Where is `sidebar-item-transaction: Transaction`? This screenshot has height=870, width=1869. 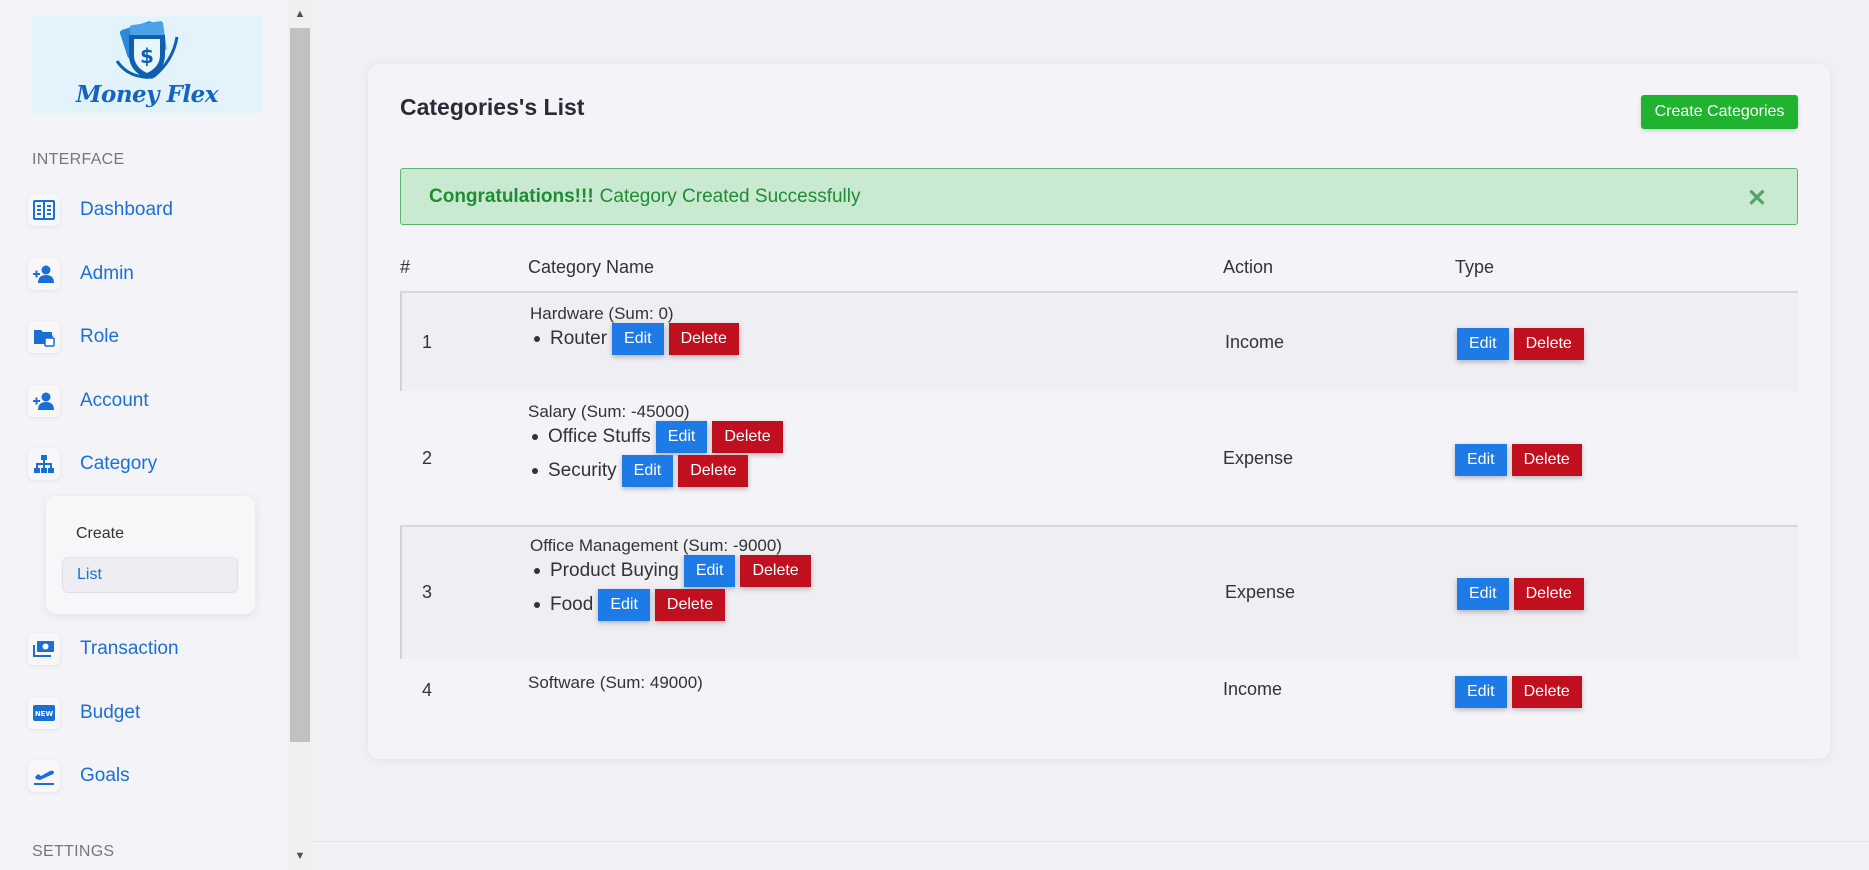
sidebar-item-transaction: Transaction is located at coordinates (103, 649).